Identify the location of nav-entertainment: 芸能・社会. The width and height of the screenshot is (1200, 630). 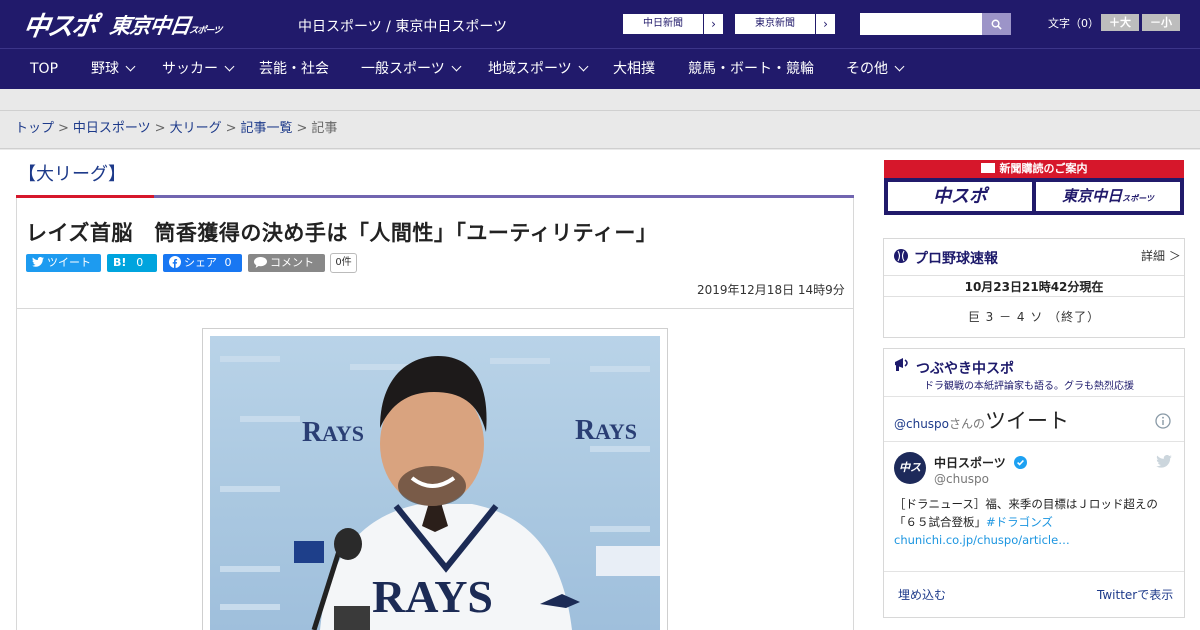
(294, 69).